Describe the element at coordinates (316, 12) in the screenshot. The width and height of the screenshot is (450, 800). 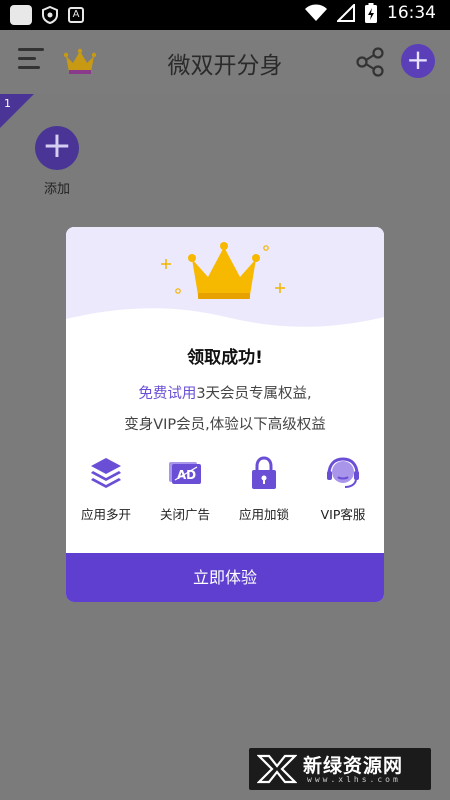
I see `wifi-icon` at that location.